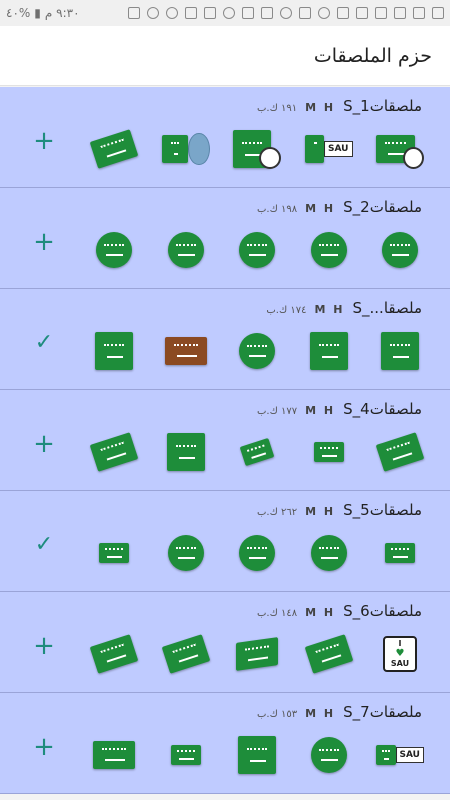 Image resolution: width=450 pixels, height=800 pixels. What do you see at coordinates (329, 452) in the screenshot?
I see `flag-pin-sign-icon` at bounding box center [329, 452].